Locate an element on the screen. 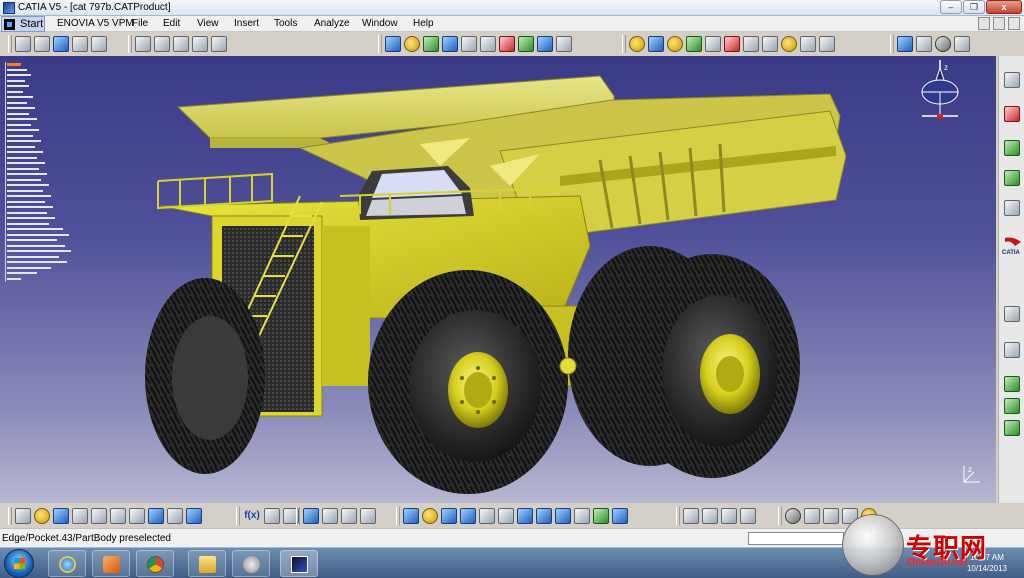 Image resolution: width=1024 pixels, height=578 pixels. new-component-icon is located at coordinates (42, 44).